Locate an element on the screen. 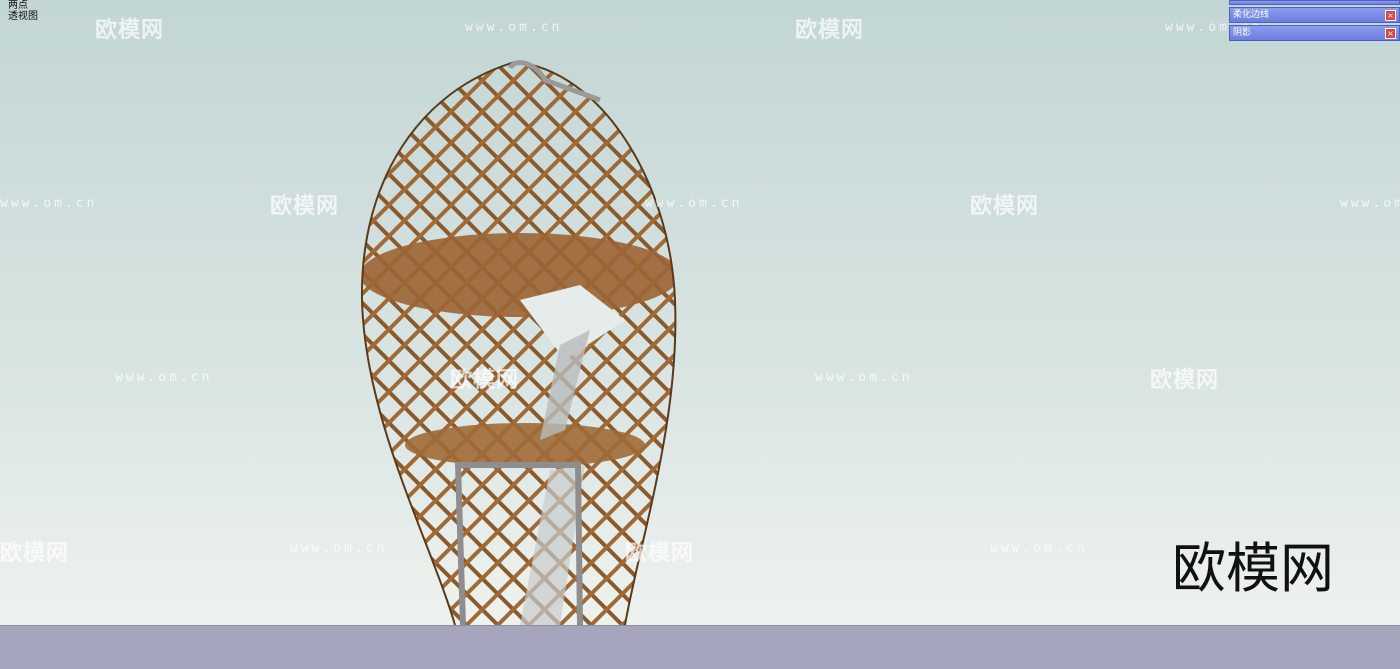 This screenshot has height=669, width=1400. tray-panels: 柔化边线 × 阴影 × is located at coordinates (1314, 21).